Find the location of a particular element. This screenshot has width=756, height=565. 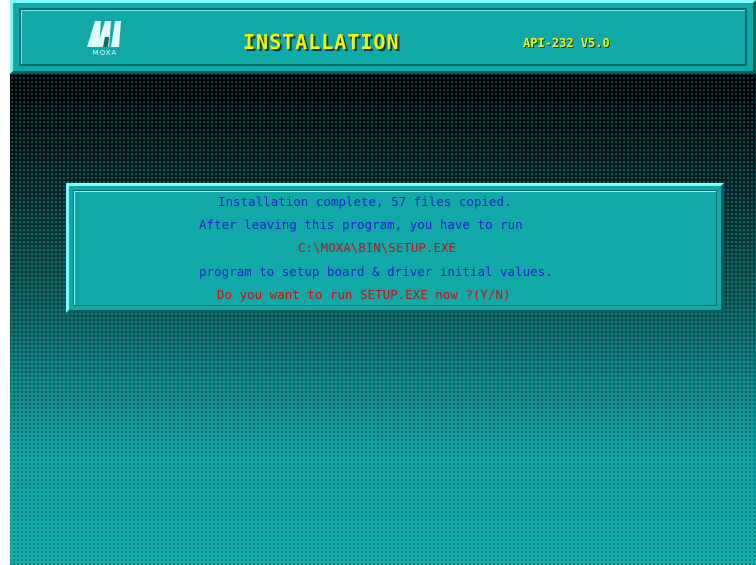

header-bar: MOXA INSTALLATION API-232 V5.0 is located at coordinates (383, 37).